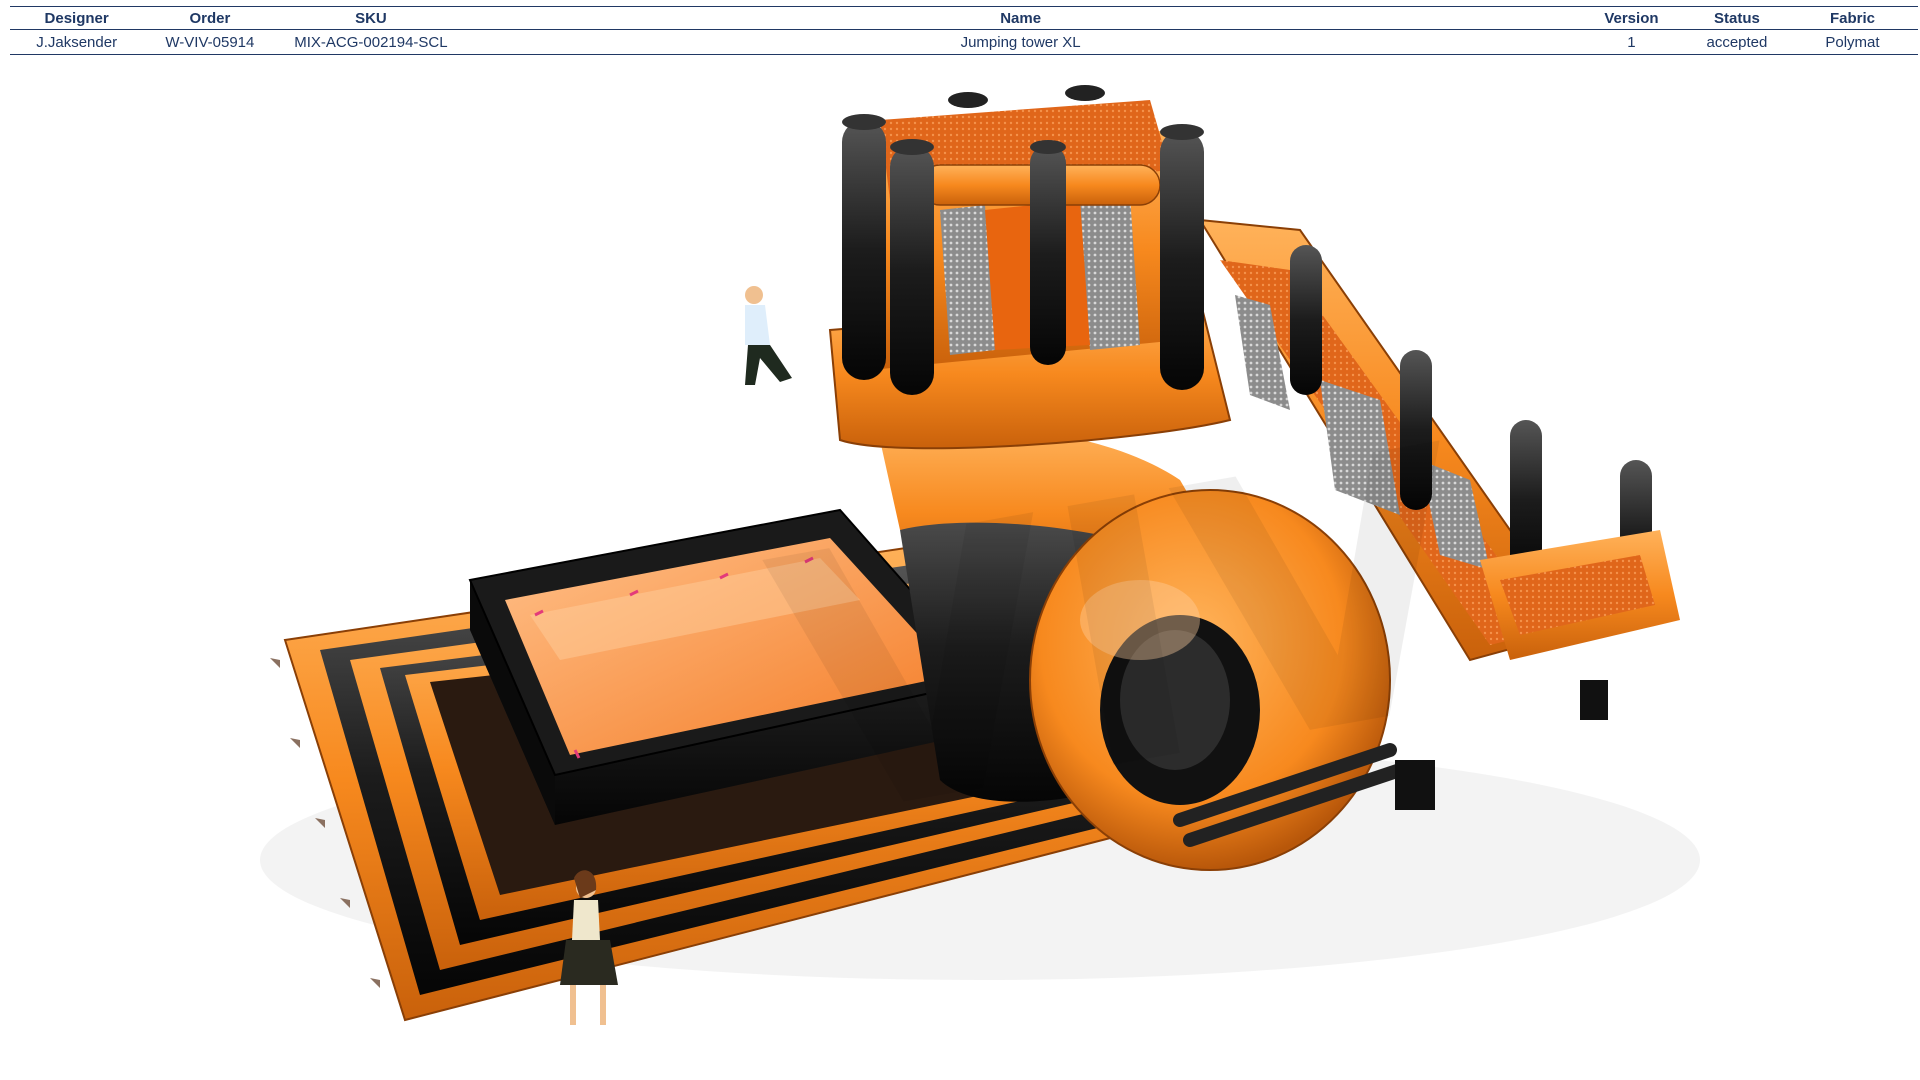 This screenshot has width=1920, height=1080. What do you see at coordinates (1631, 42) in the screenshot?
I see `cell-version: 1` at bounding box center [1631, 42].